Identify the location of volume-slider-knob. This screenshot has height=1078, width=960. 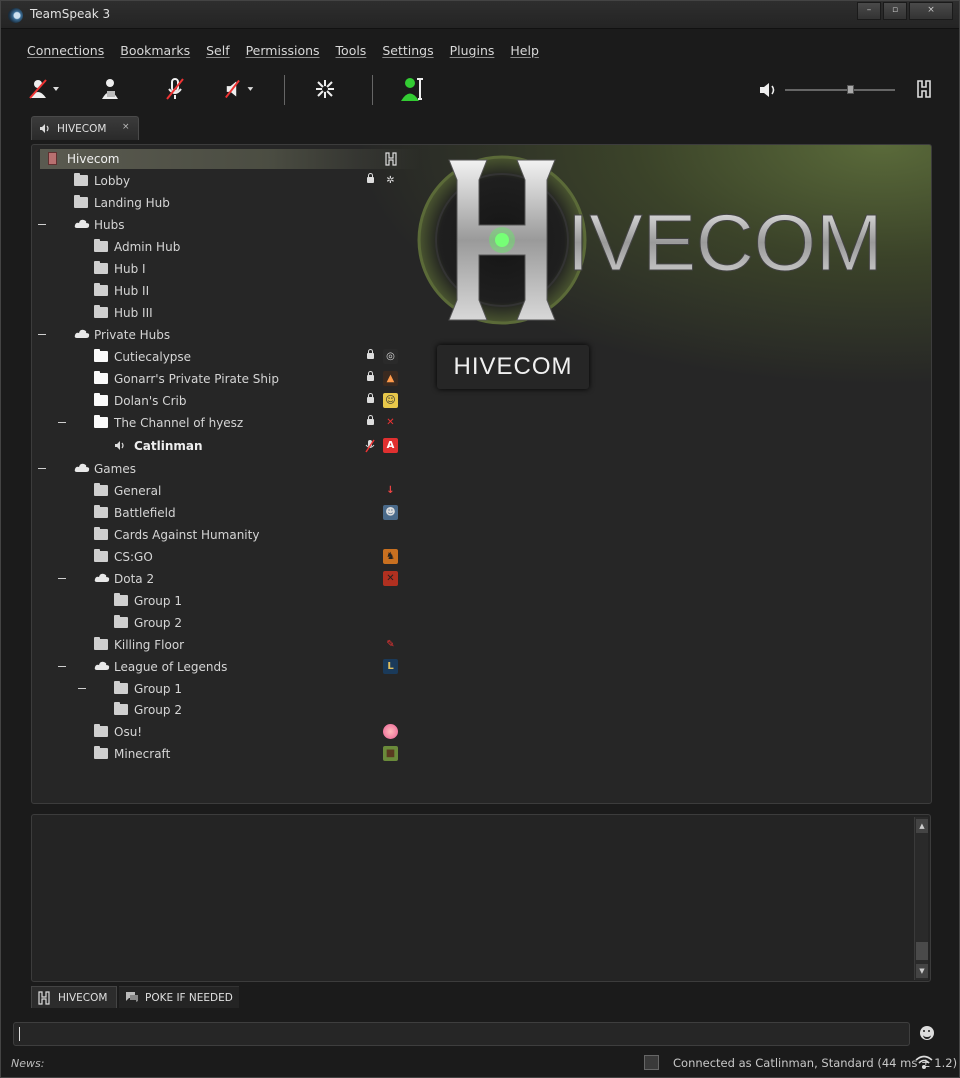
(850, 89).